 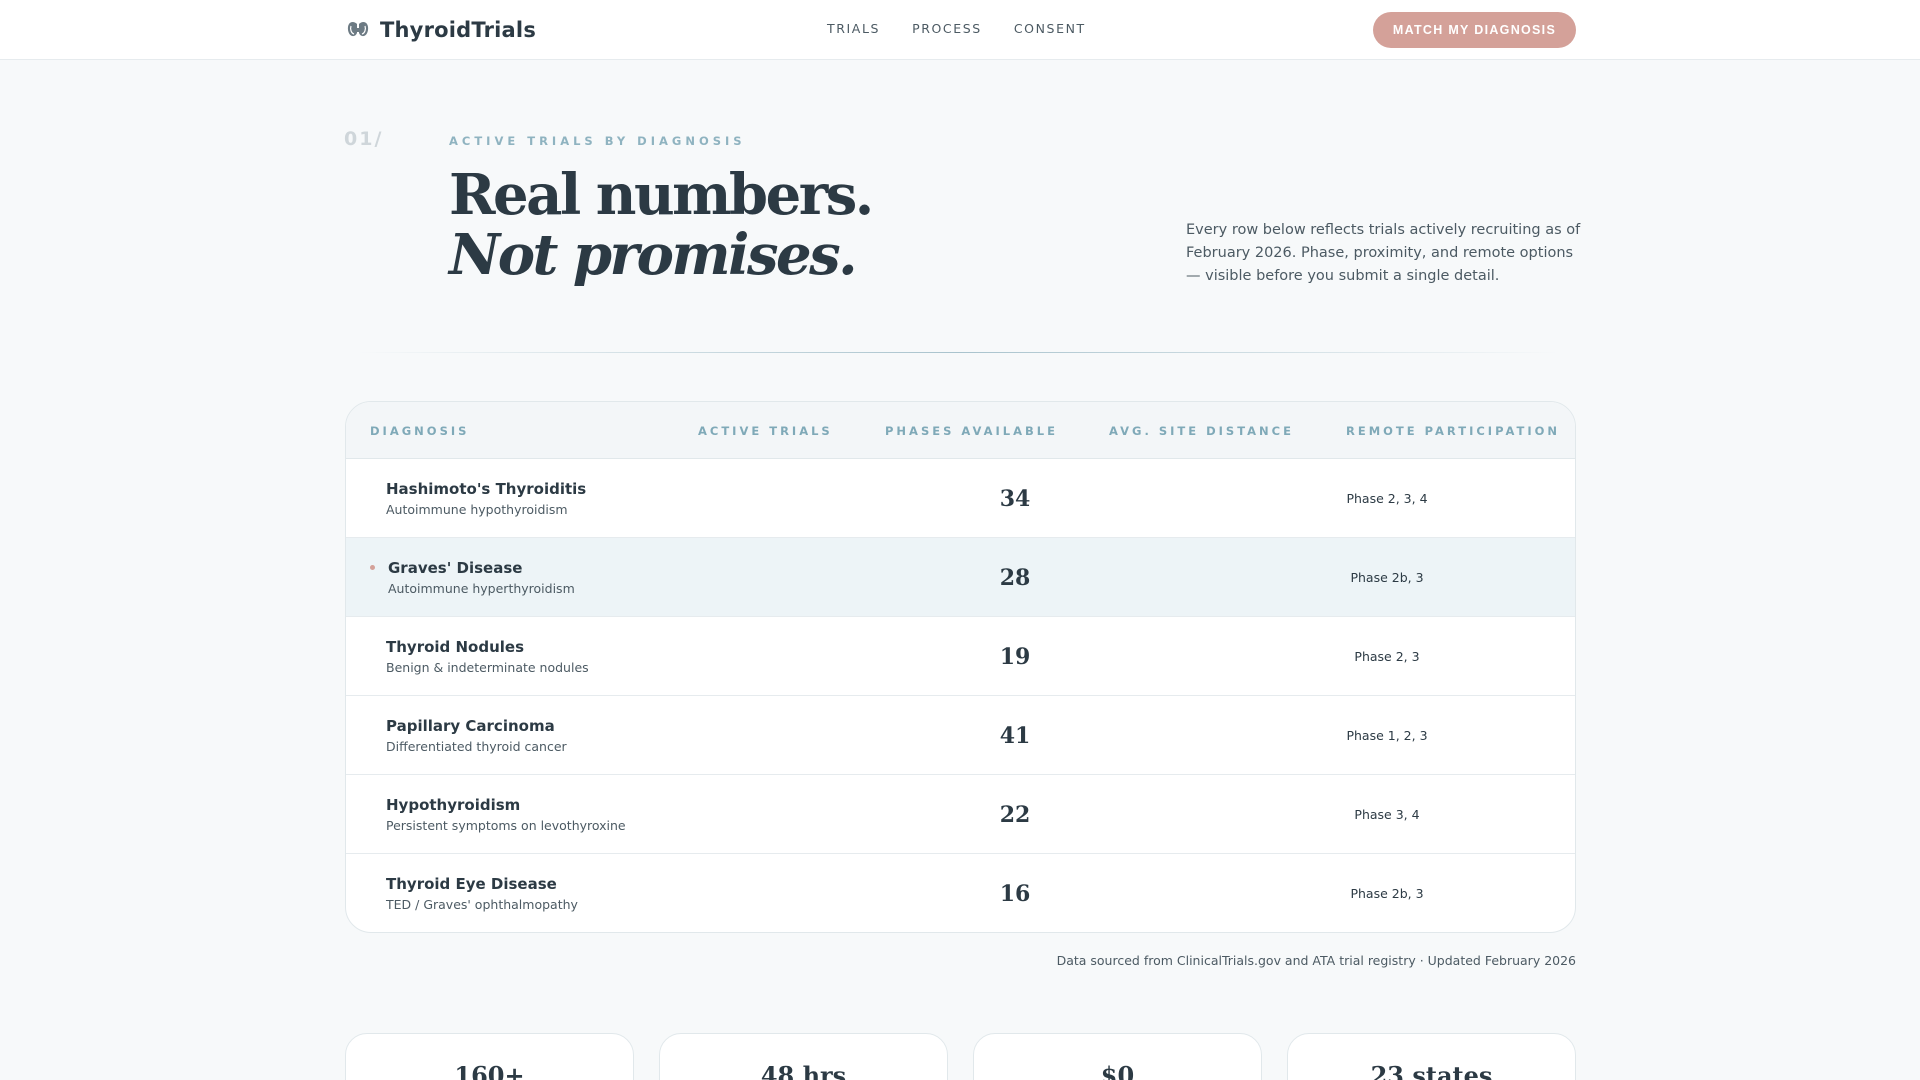 I want to click on phases-available: Phase 2, 3, 4, so click(x=1387, y=498).